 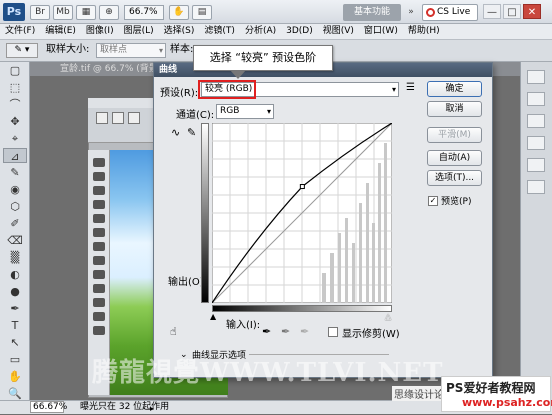 What do you see at coordinates (536, 143) in the screenshot?
I see `layers-panel-icon` at bounding box center [536, 143].